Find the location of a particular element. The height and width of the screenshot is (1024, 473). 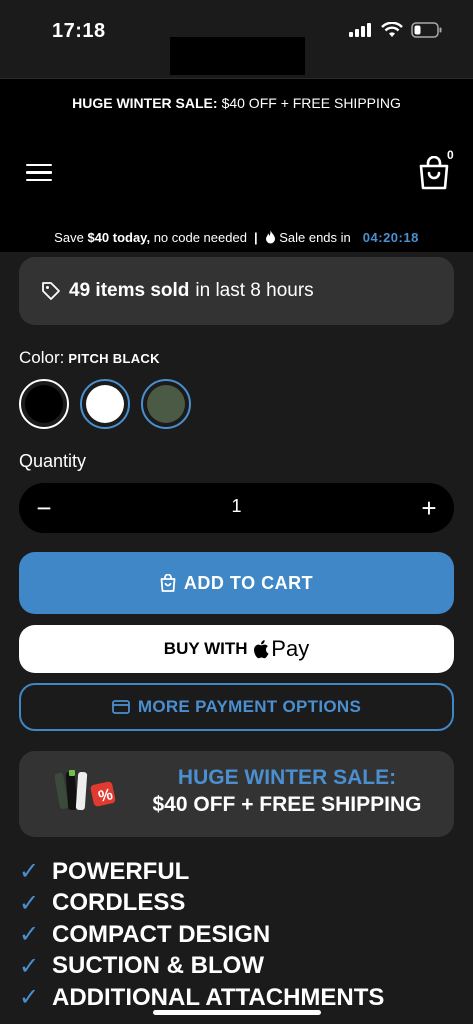

feature-item: ✓ SUCTION & BLOW is located at coordinates (141, 966).